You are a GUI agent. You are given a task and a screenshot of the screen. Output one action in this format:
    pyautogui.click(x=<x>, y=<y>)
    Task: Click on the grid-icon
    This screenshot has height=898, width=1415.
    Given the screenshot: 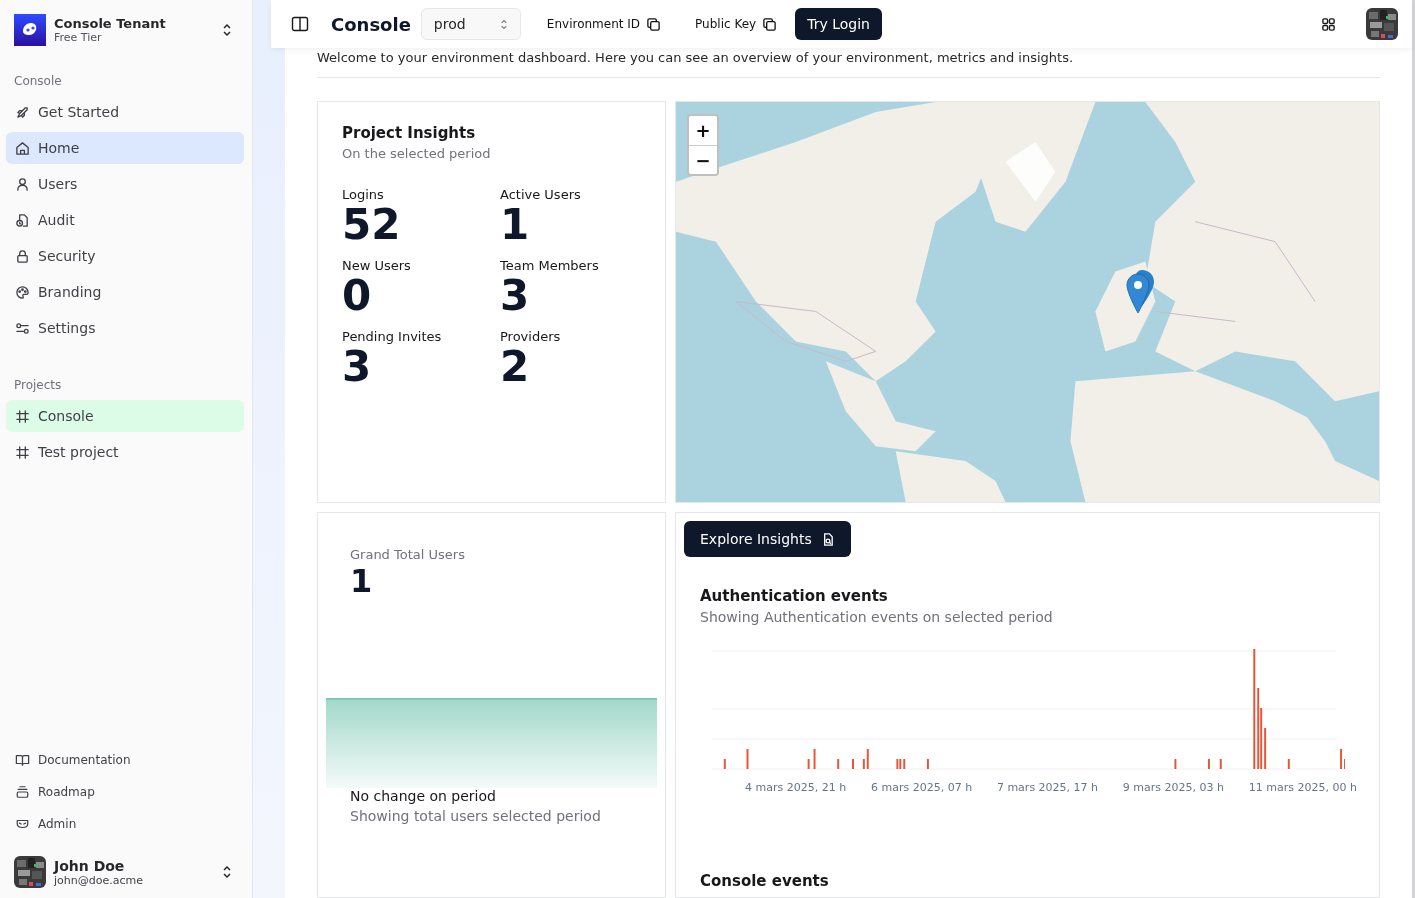 What is the action you would take?
    pyautogui.click(x=1328, y=24)
    